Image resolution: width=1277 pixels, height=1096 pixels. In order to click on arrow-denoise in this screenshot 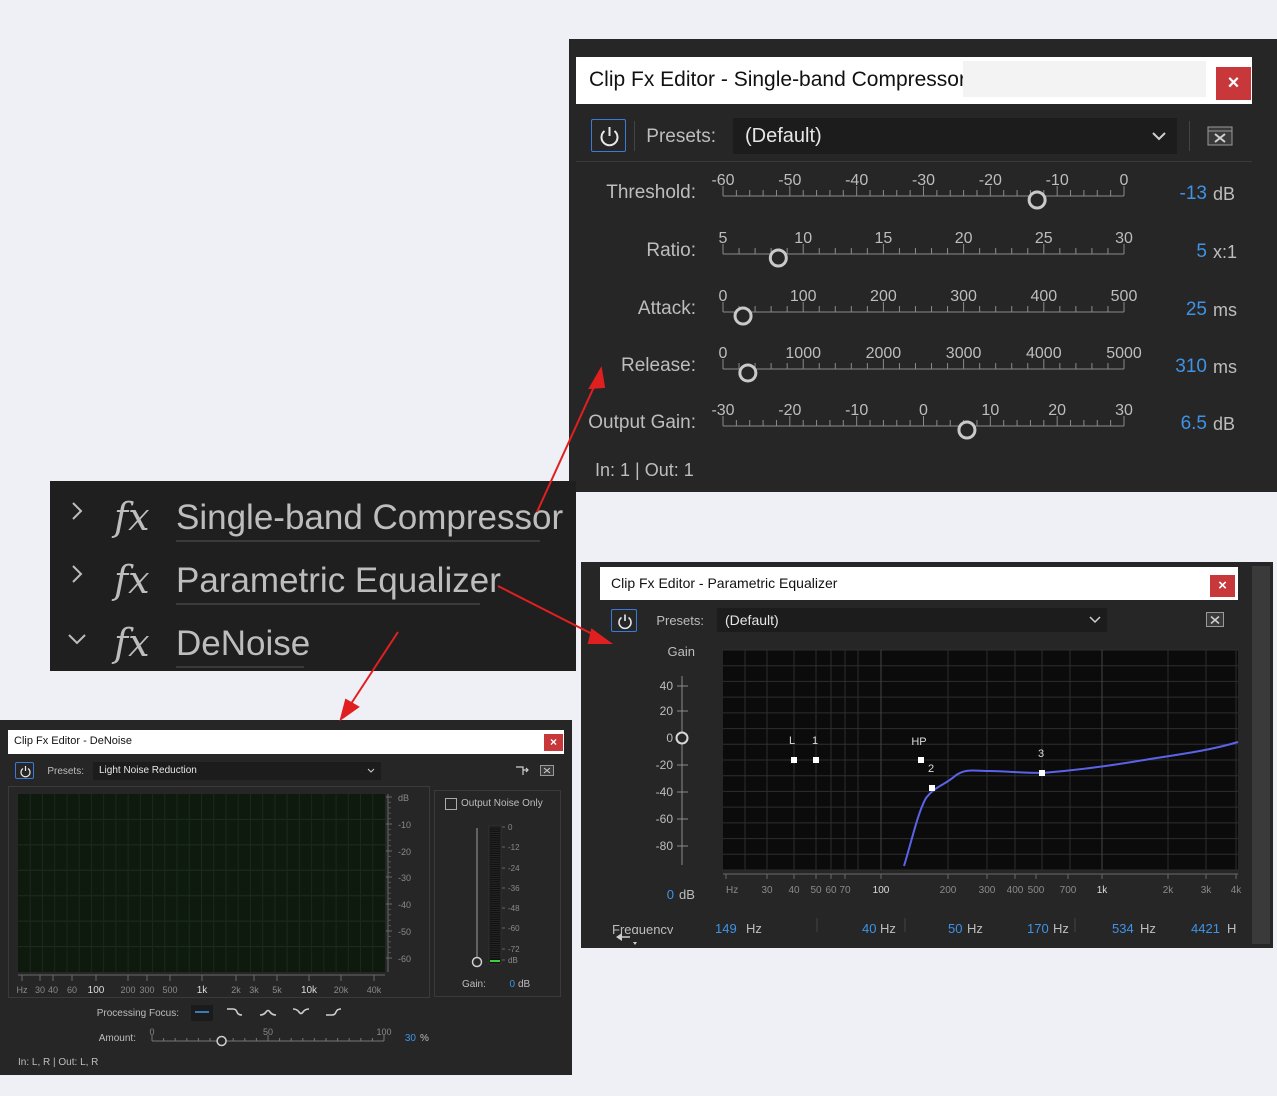, I will do `click(371, 672)`.